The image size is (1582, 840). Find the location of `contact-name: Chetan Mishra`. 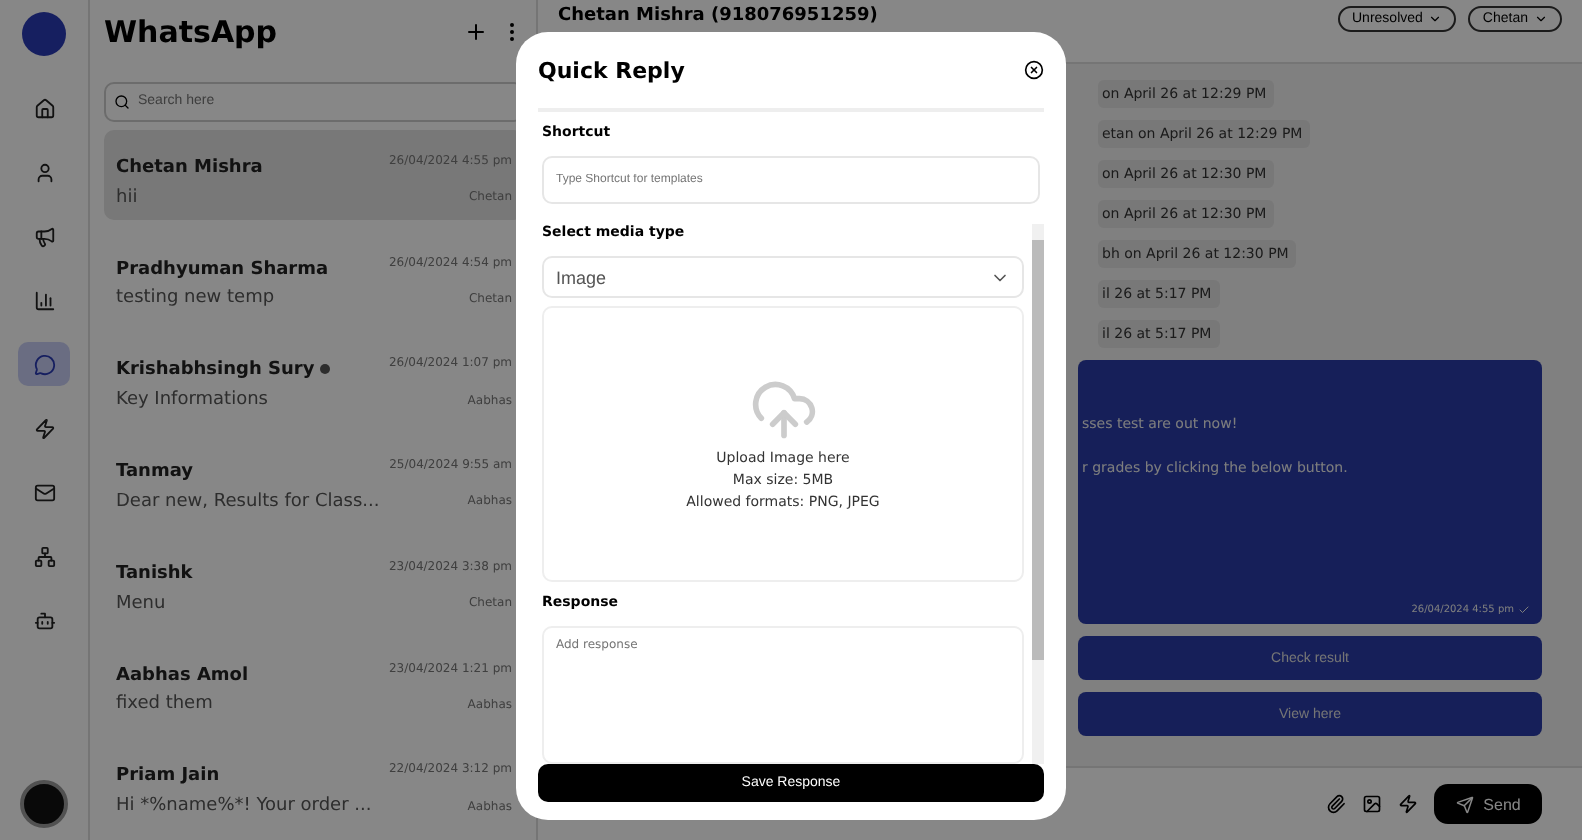

contact-name: Chetan Mishra is located at coordinates (189, 167).